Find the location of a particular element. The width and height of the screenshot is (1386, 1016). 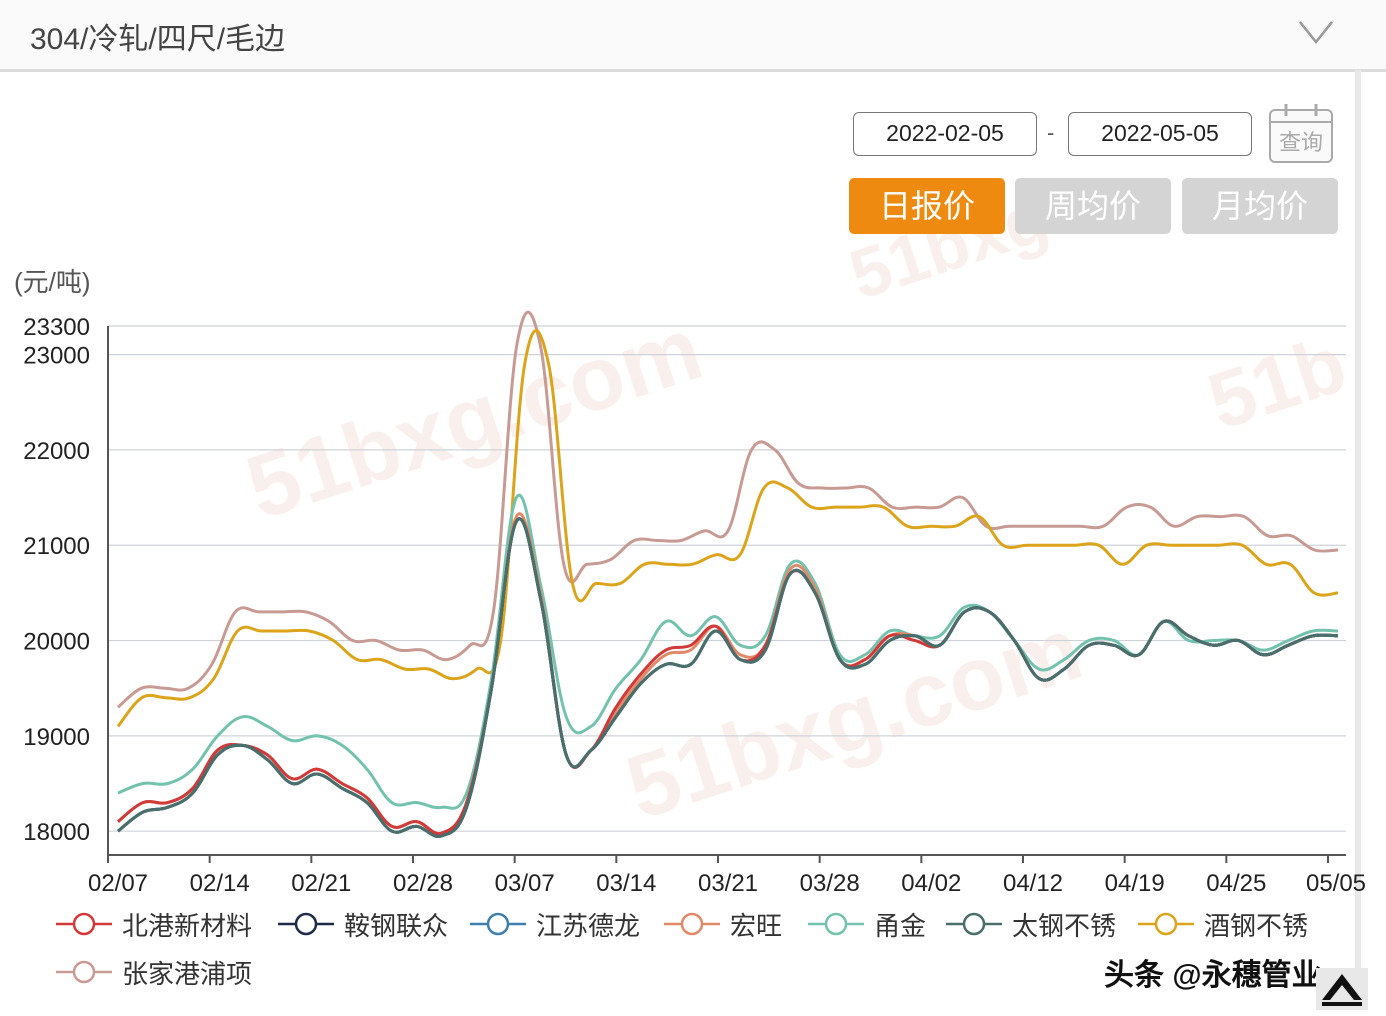

x-tick-label: 03/28 is located at coordinates (830, 883).